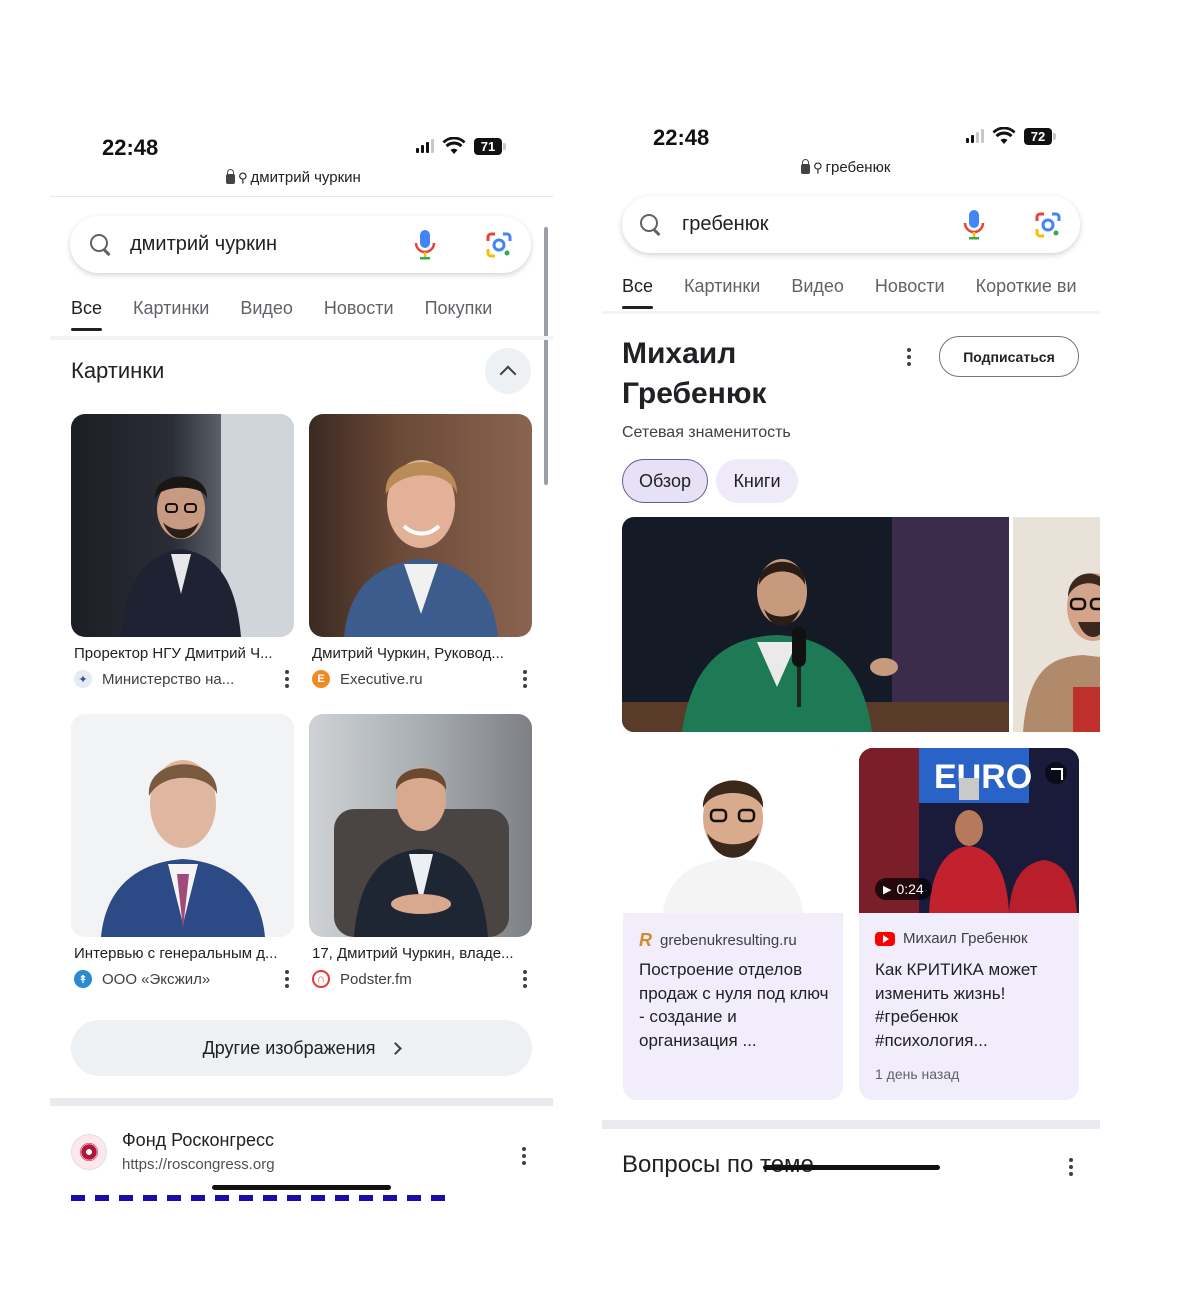  What do you see at coordinates (454, 145) in the screenshot?
I see `wifi-icon` at bounding box center [454, 145].